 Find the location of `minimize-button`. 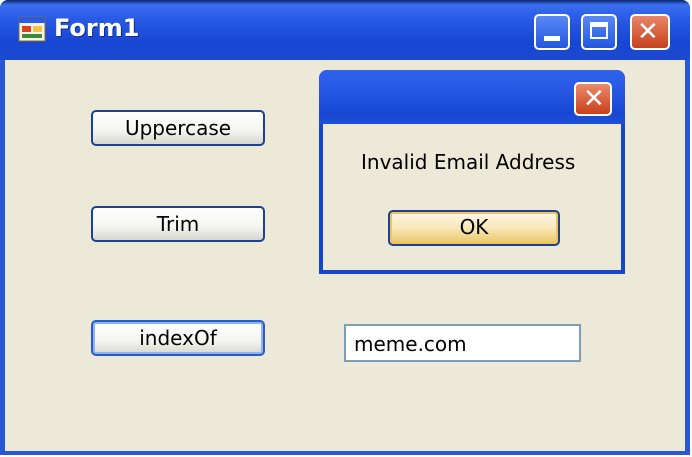

minimize-button is located at coordinates (552, 32).